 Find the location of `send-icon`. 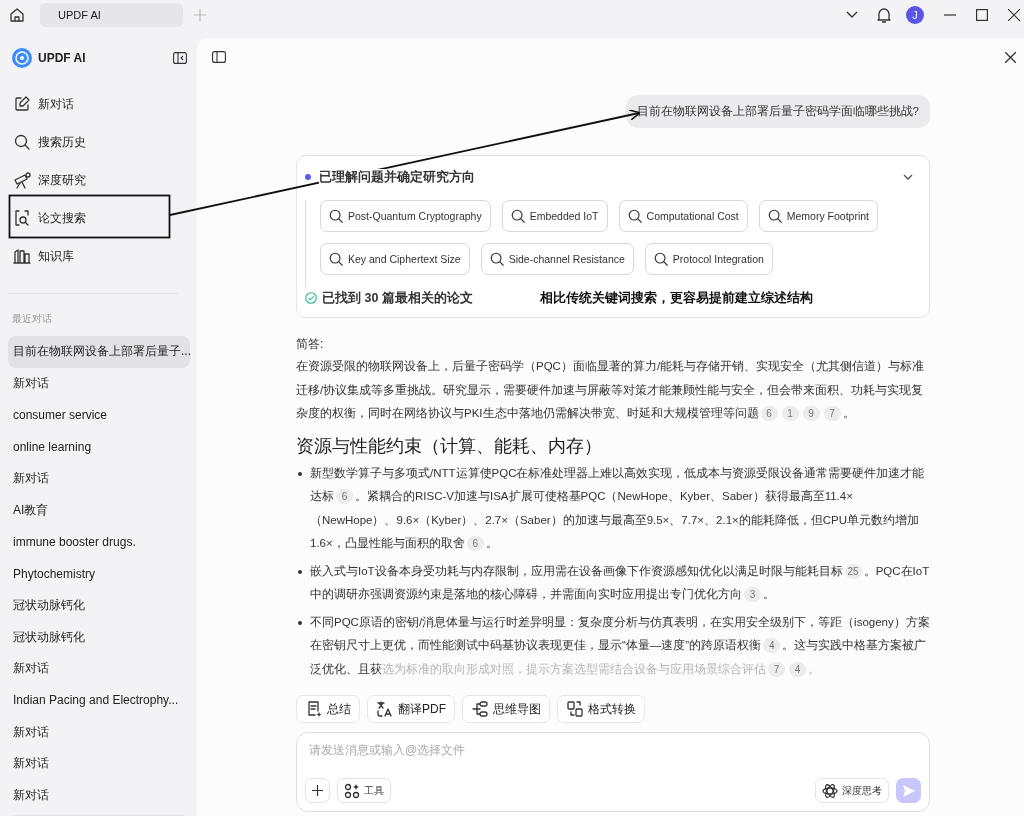

send-icon is located at coordinates (908, 790).